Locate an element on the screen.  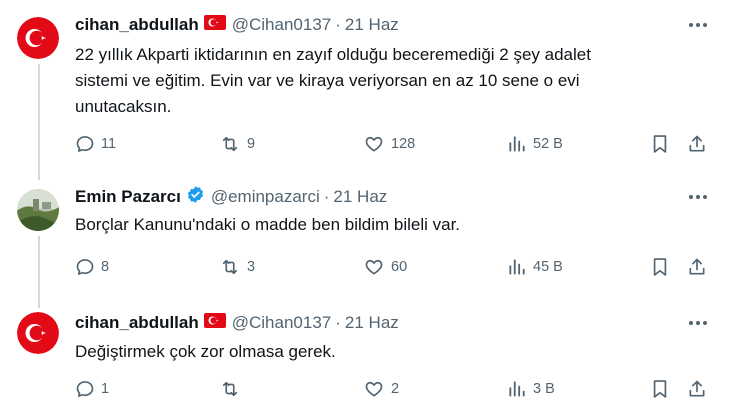
views-button: 52 B is located at coordinates (535, 144).